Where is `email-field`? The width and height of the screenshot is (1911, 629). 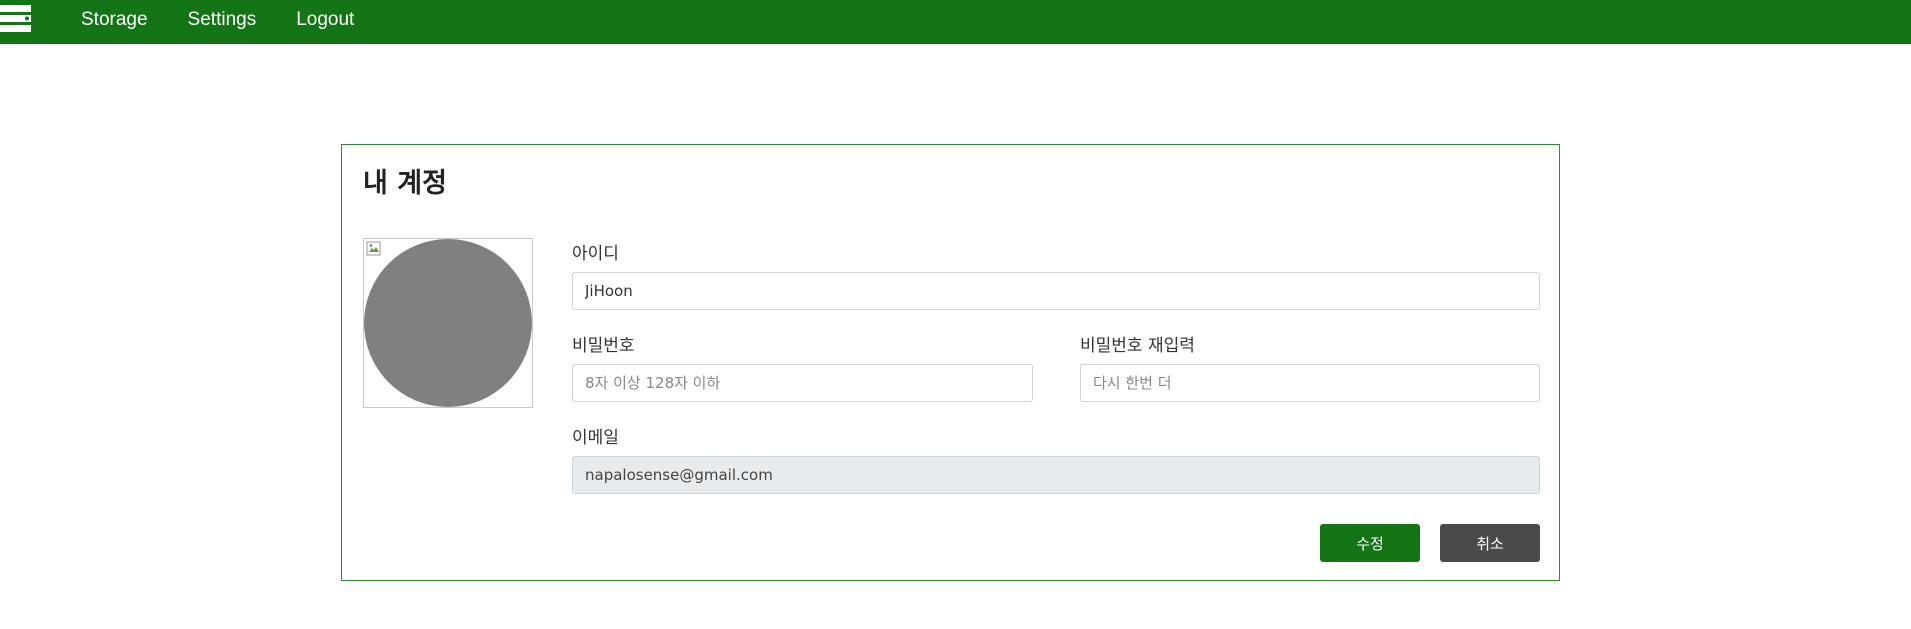 email-field is located at coordinates (1056, 475).